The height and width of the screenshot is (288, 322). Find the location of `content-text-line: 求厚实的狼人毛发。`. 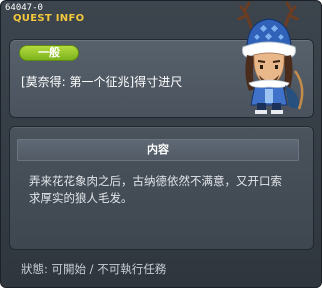

content-text-line: 求厚实的狼人毛发。 is located at coordinates (81, 198).